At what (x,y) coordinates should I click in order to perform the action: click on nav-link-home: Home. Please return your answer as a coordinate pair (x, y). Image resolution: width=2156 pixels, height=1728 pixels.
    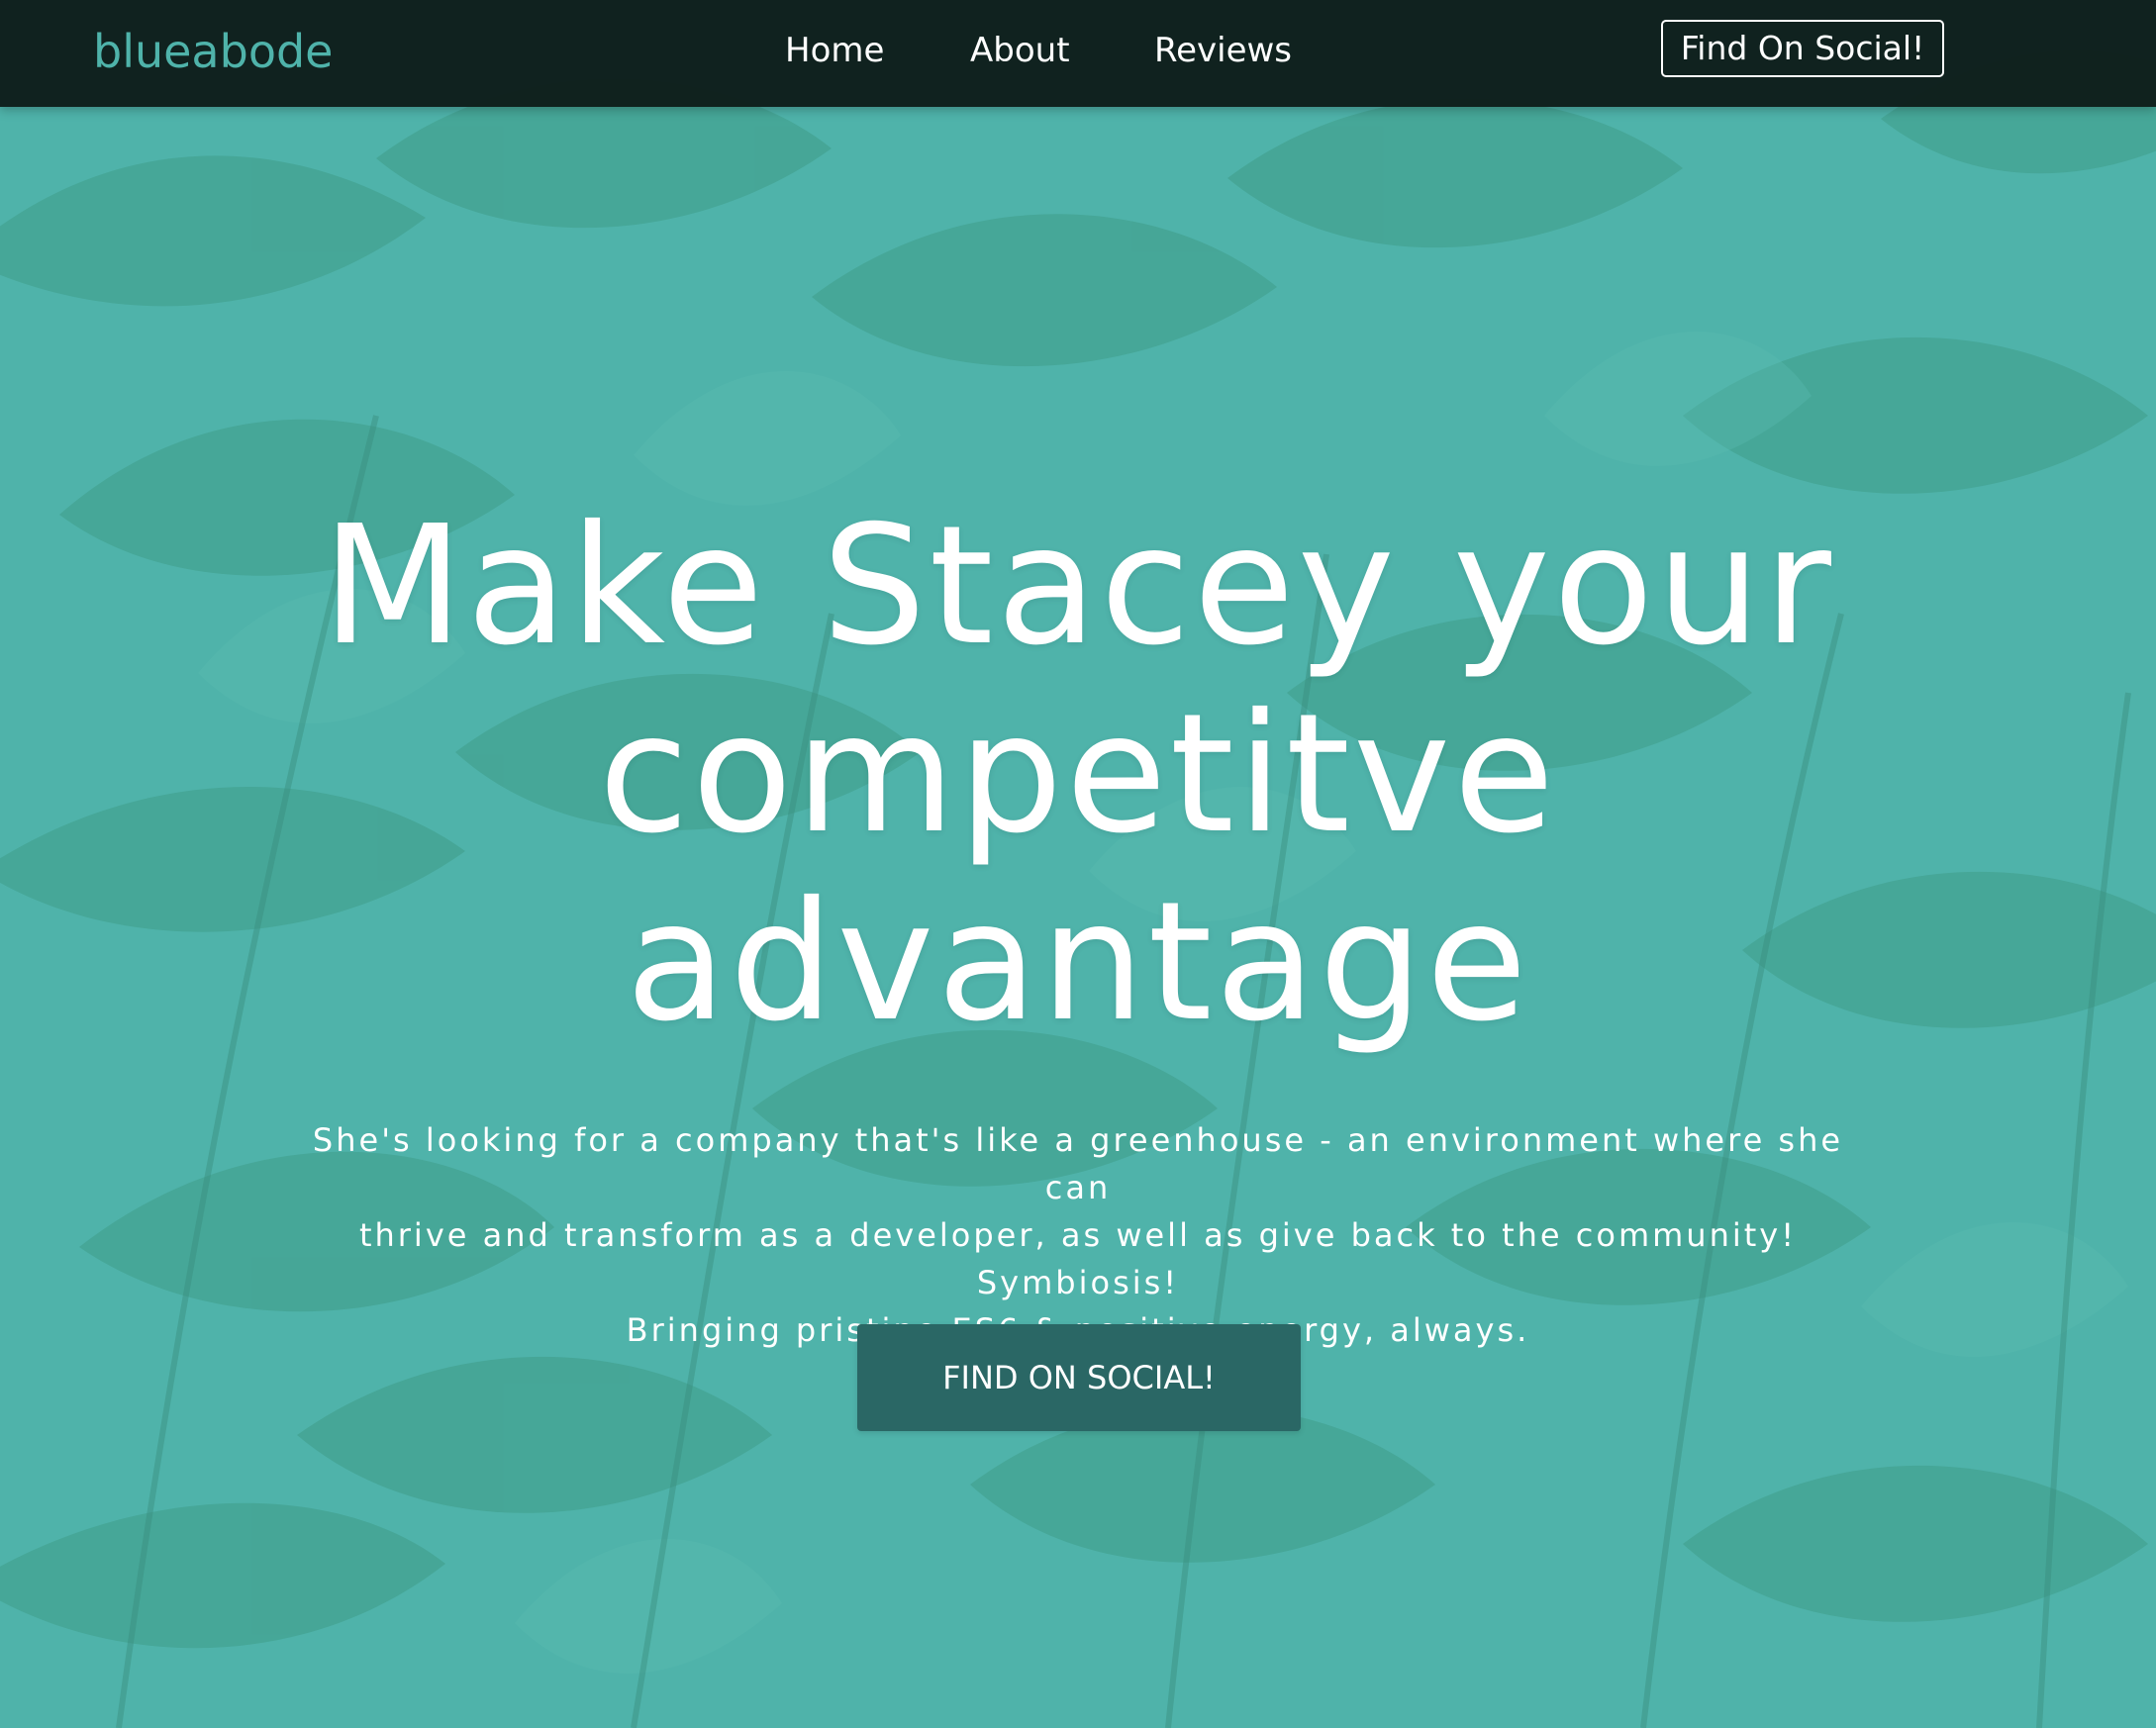
    Looking at the image, I should click on (834, 51).